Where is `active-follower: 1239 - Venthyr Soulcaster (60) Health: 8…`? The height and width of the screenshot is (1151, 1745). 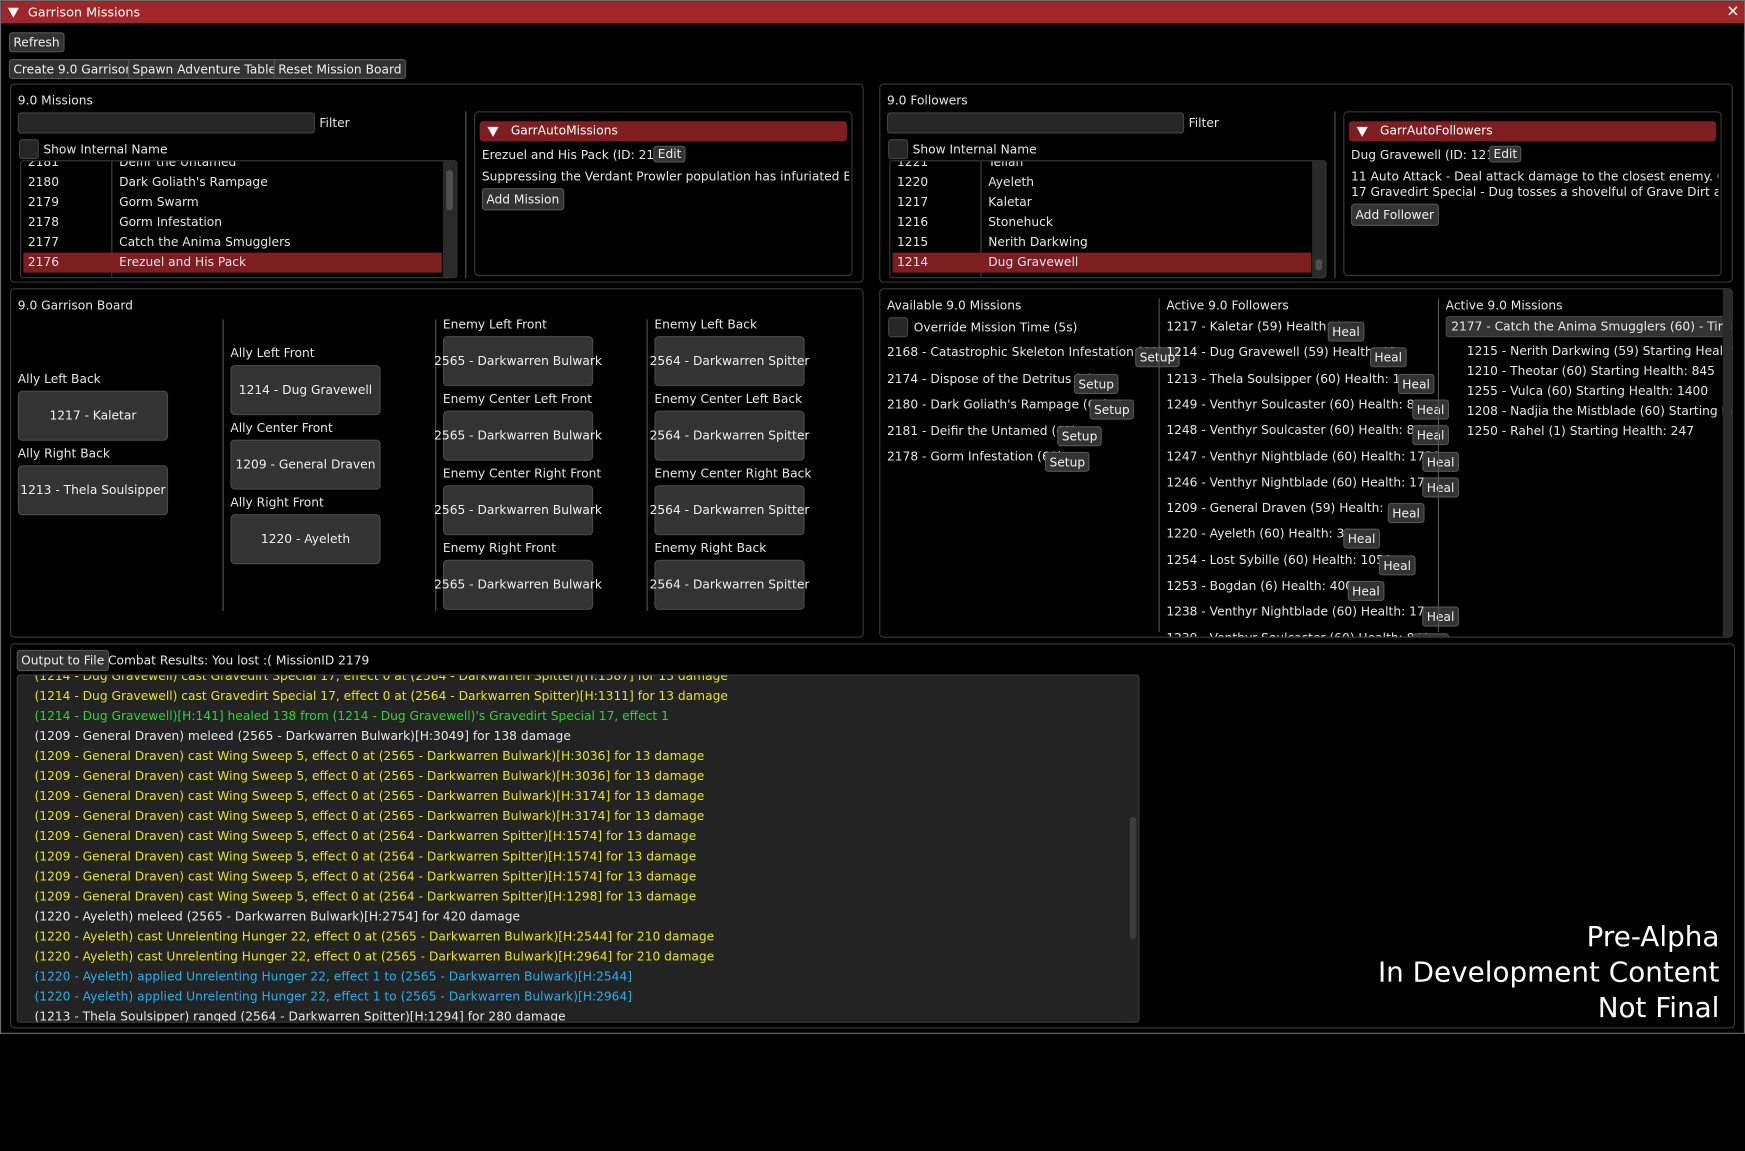 active-follower: 1239 - Venthyr Soulcaster (60) Health: 8… is located at coordinates (1298, 634).